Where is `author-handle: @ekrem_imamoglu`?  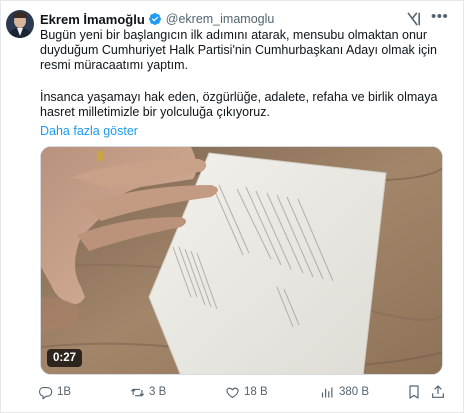 author-handle: @ekrem_imamoglu is located at coordinates (220, 19).